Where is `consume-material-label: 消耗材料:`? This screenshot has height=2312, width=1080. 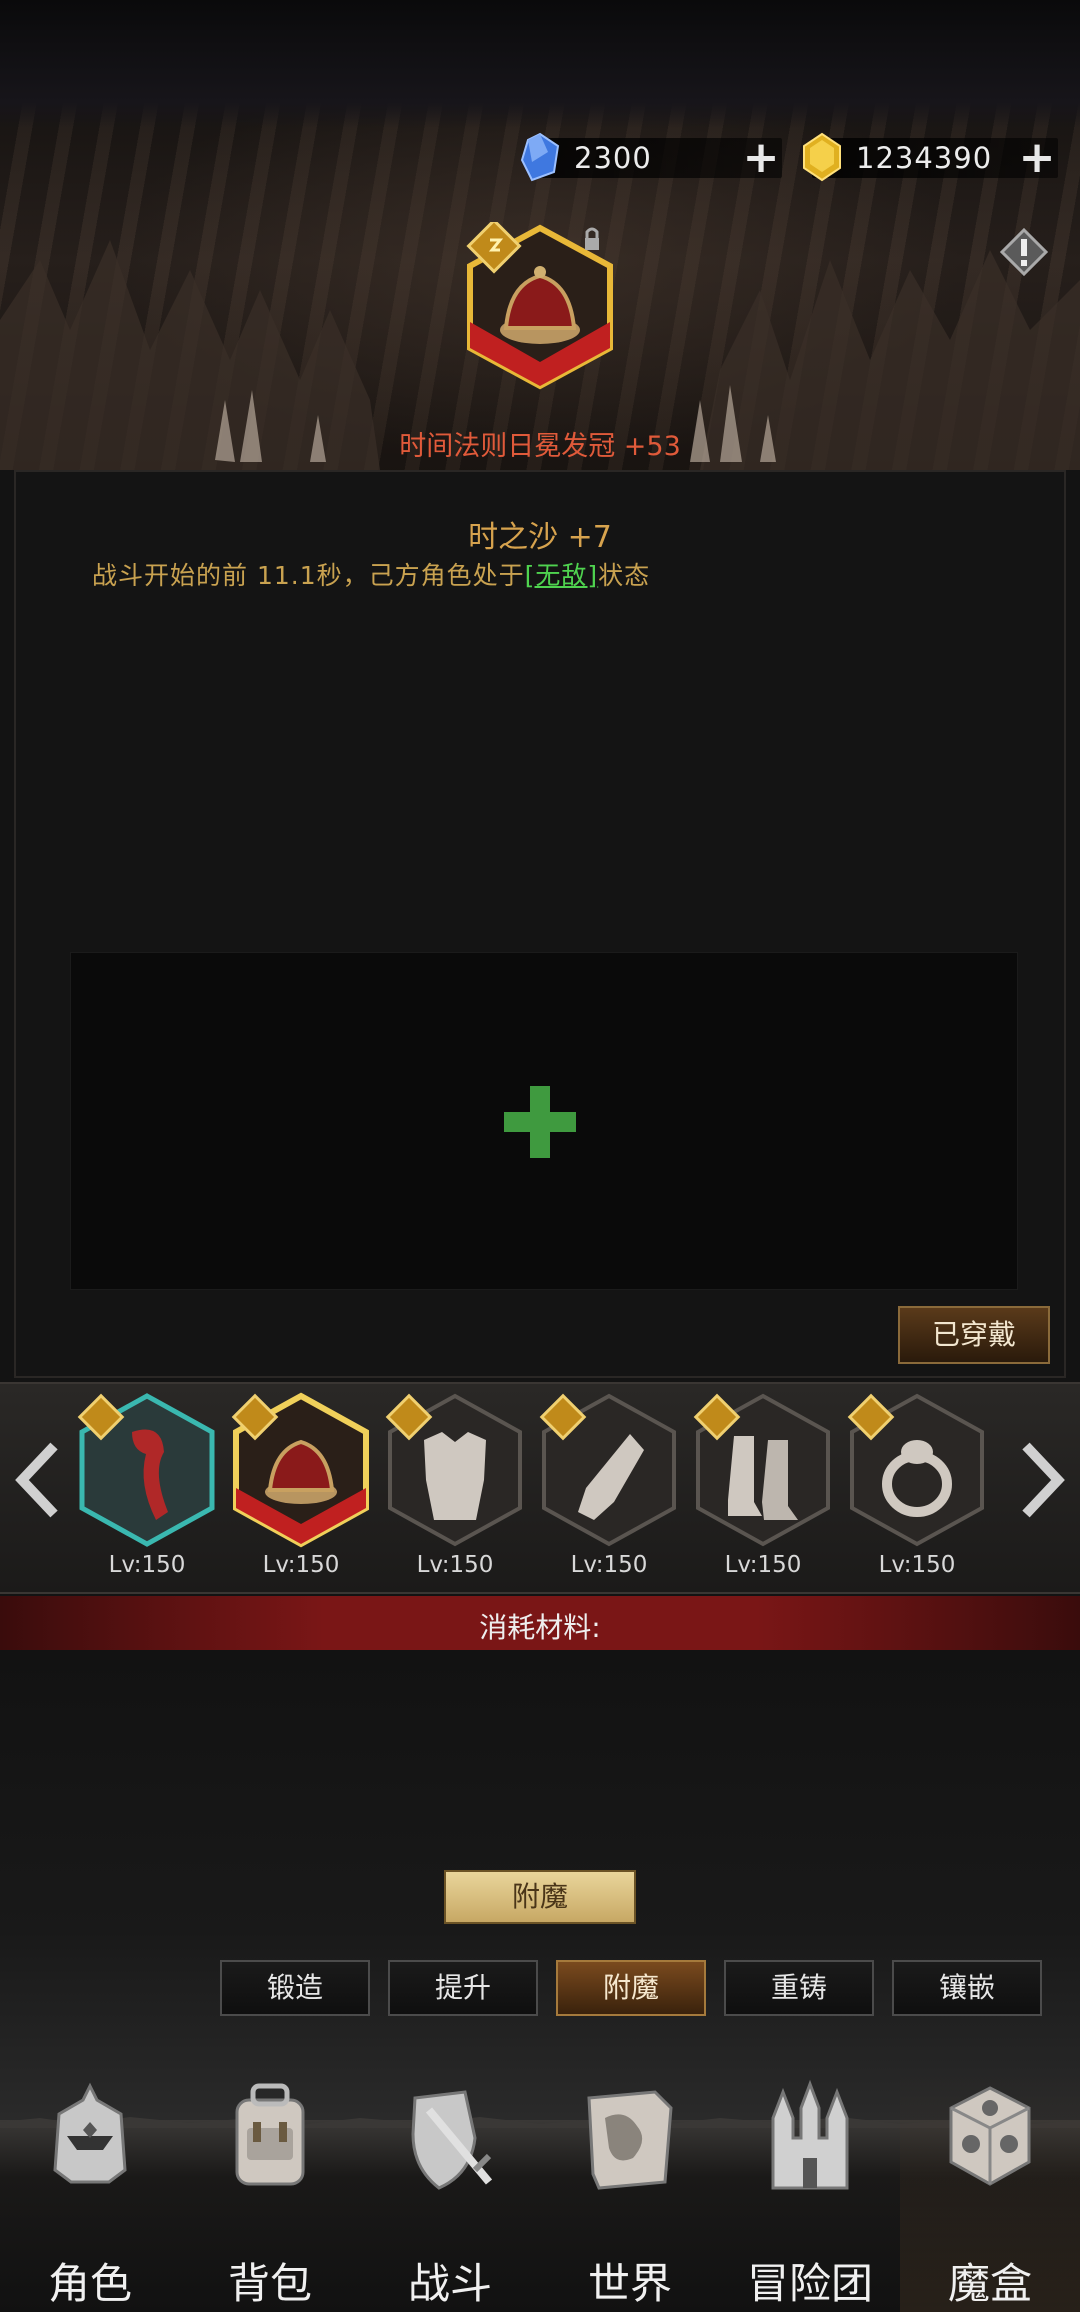
consume-material-label: 消耗材料: is located at coordinates (540, 1627).